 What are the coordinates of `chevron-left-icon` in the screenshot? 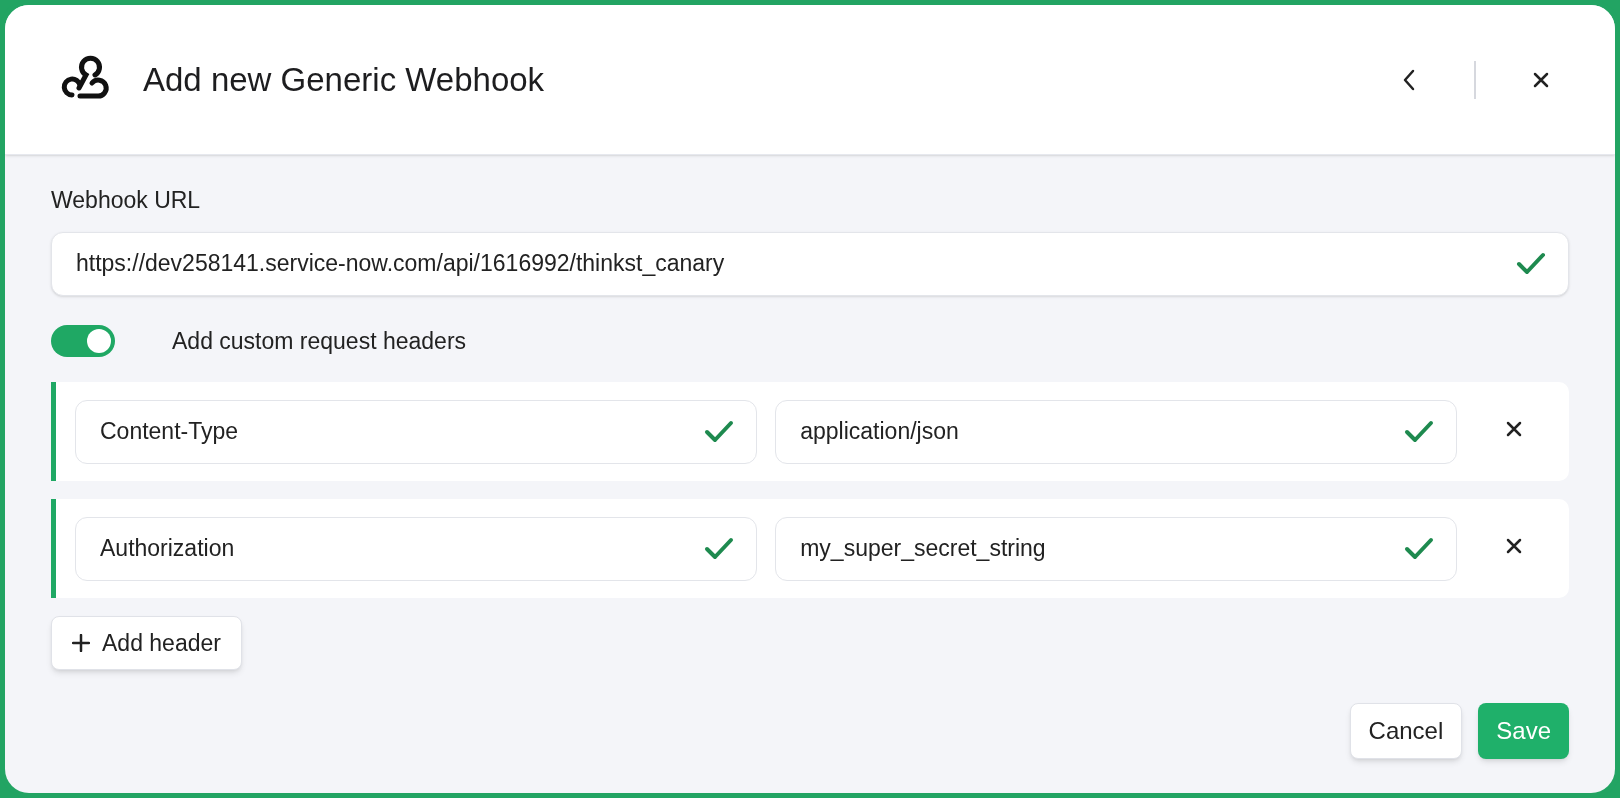 It's located at (1409, 79).